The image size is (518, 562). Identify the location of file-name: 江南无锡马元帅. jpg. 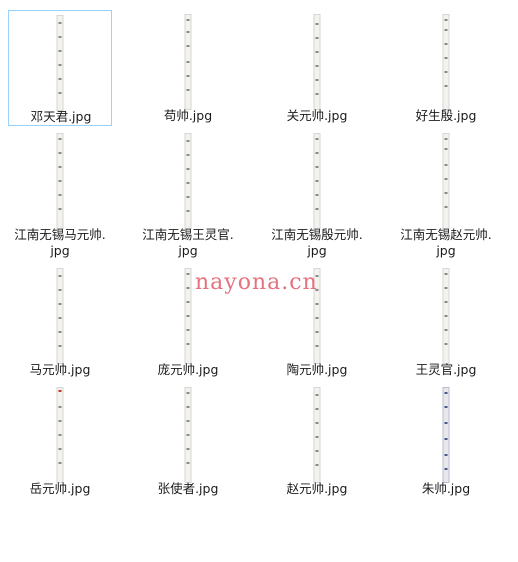
(60, 242).